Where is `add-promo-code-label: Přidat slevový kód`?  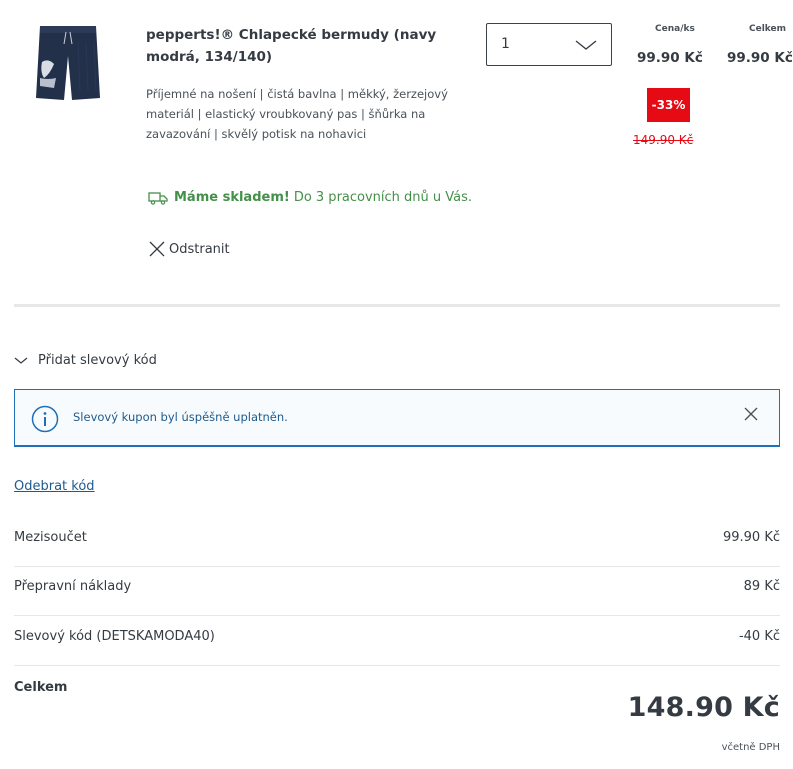
add-promo-code-label: Přidat slevový kód is located at coordinates (97, 360).